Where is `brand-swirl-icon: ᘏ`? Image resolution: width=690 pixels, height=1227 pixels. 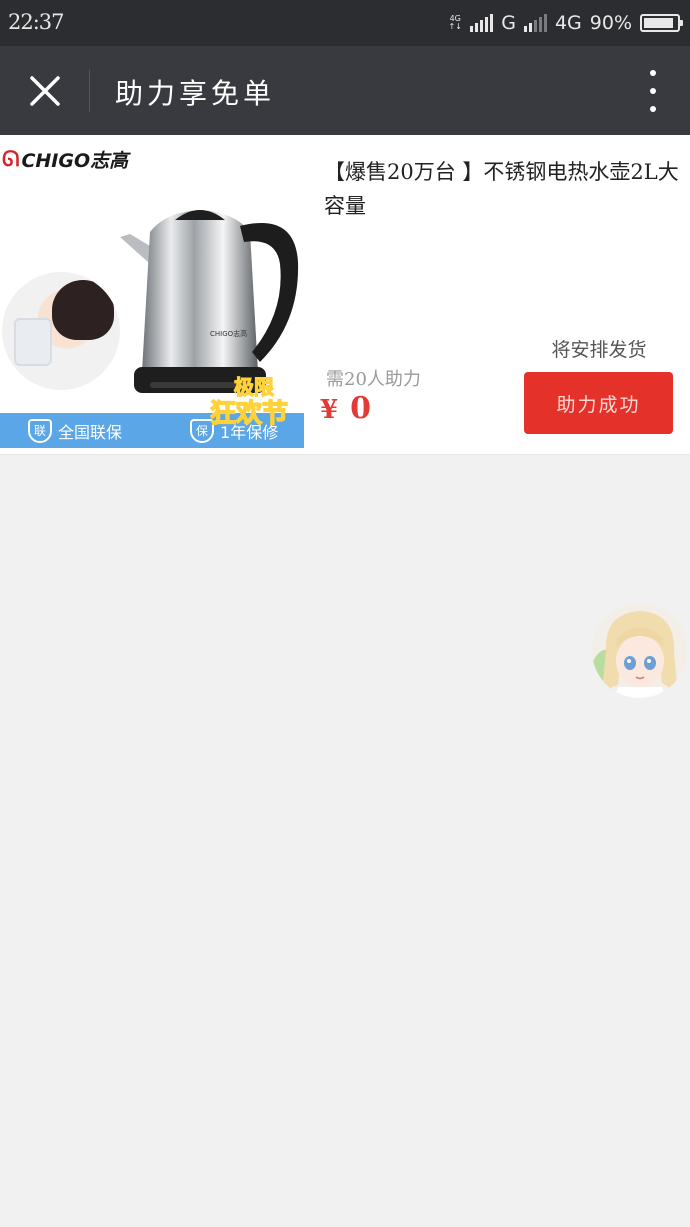 brand-swirl-icon: ᘏ is located at coordinates (11, 159).